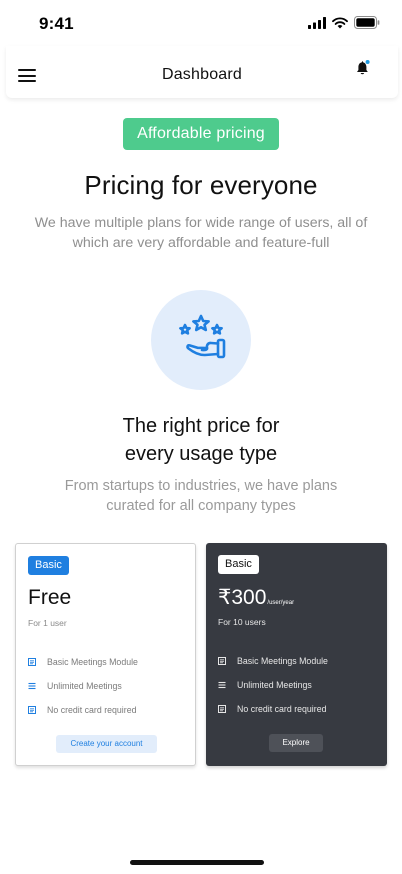 This screenshot has height=874, width=402. What do you see at coordinates (197, 862) in the screenshot?
I see `home-indicator` at bounding box center [197, 862].